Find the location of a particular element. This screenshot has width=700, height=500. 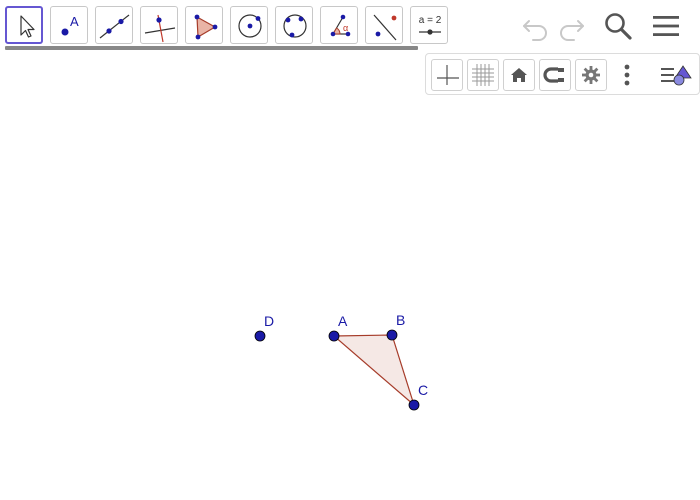

circle-center-point-icon is located at coordinates (250, 26).